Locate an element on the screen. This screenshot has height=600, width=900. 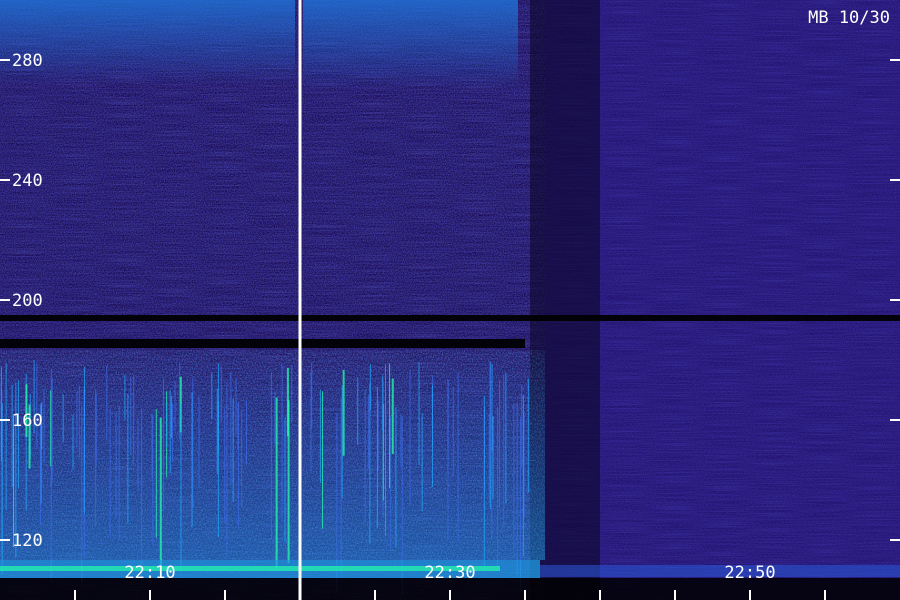
y-tick-label: 240 is located at coordinates (27, 181).